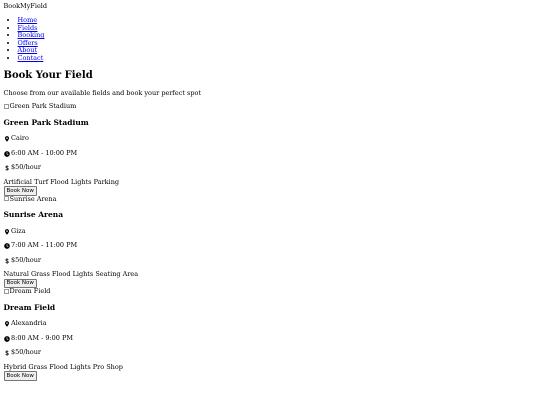  I want to click on nav-item-fields: Fields, so click(277, 28).